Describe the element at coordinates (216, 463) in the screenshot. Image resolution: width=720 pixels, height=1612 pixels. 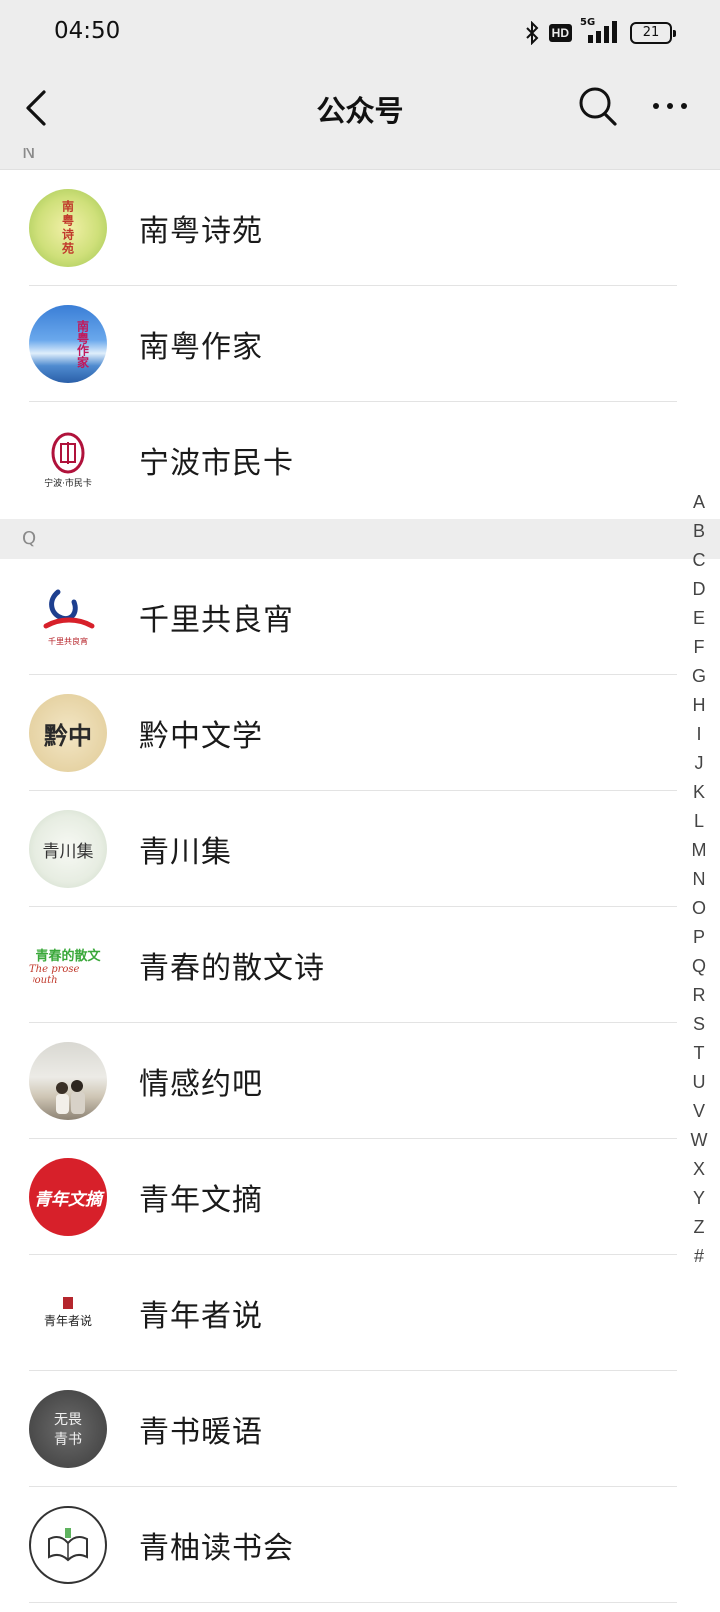
I see `account-name: 宁波市民卡` at that location.